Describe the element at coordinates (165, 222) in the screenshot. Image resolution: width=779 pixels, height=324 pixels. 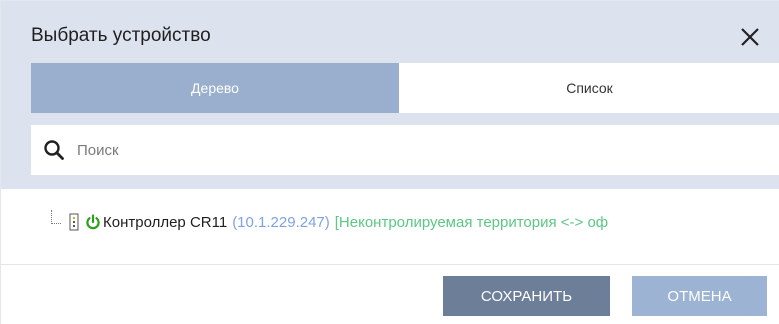
I see `device-name: Контроллер CR11` at that location.